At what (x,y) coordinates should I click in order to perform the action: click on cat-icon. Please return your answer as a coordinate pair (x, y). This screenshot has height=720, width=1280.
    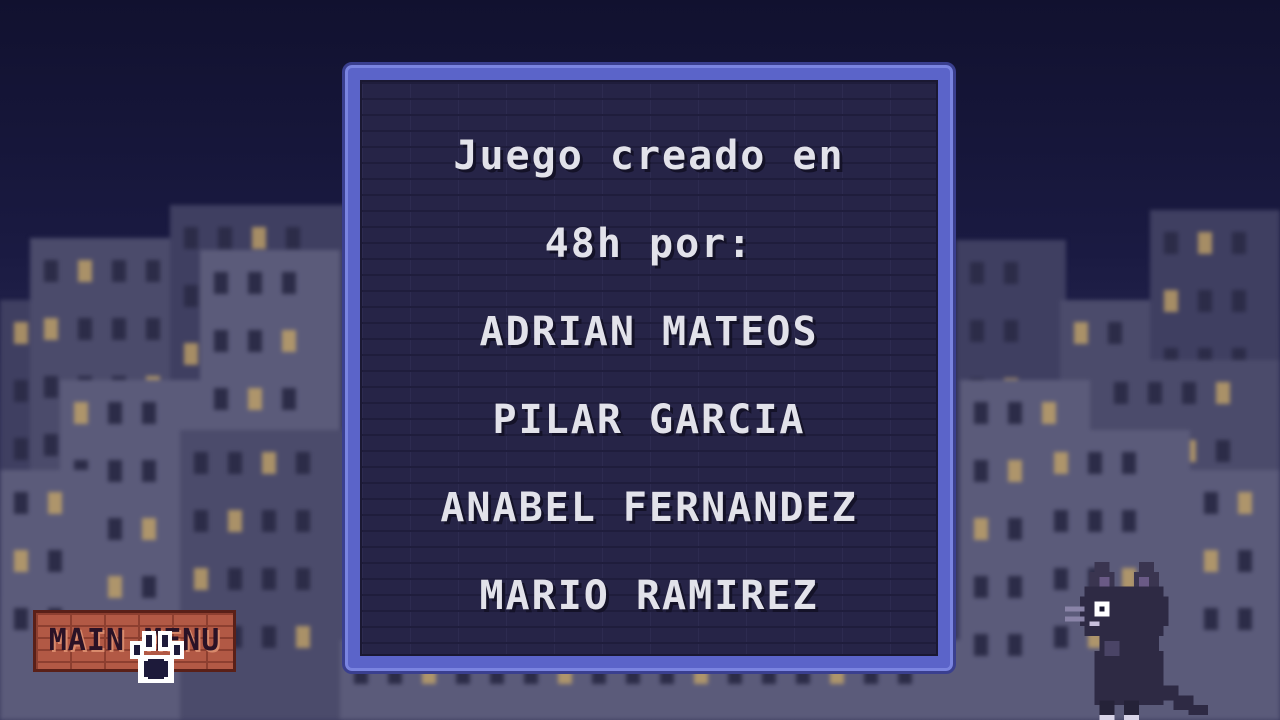
    Looking at the image, I should click on (1136, 641).